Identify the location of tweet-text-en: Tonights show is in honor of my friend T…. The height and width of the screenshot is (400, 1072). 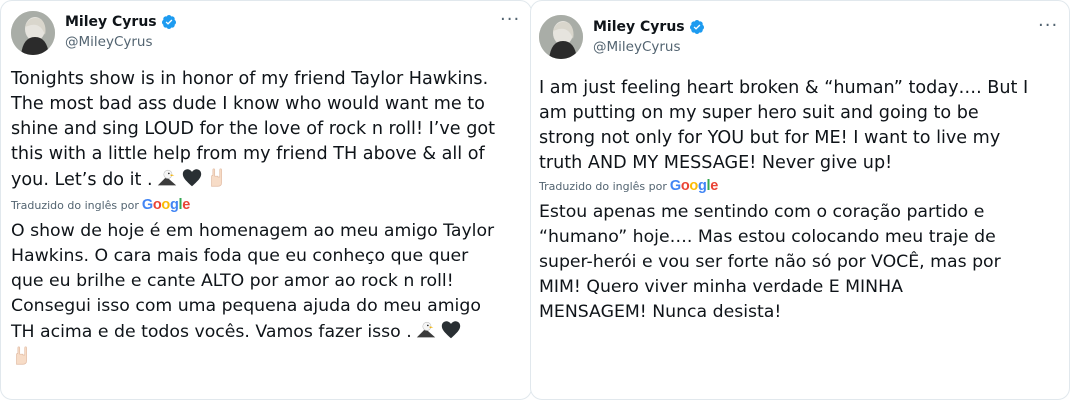
(253, 129).